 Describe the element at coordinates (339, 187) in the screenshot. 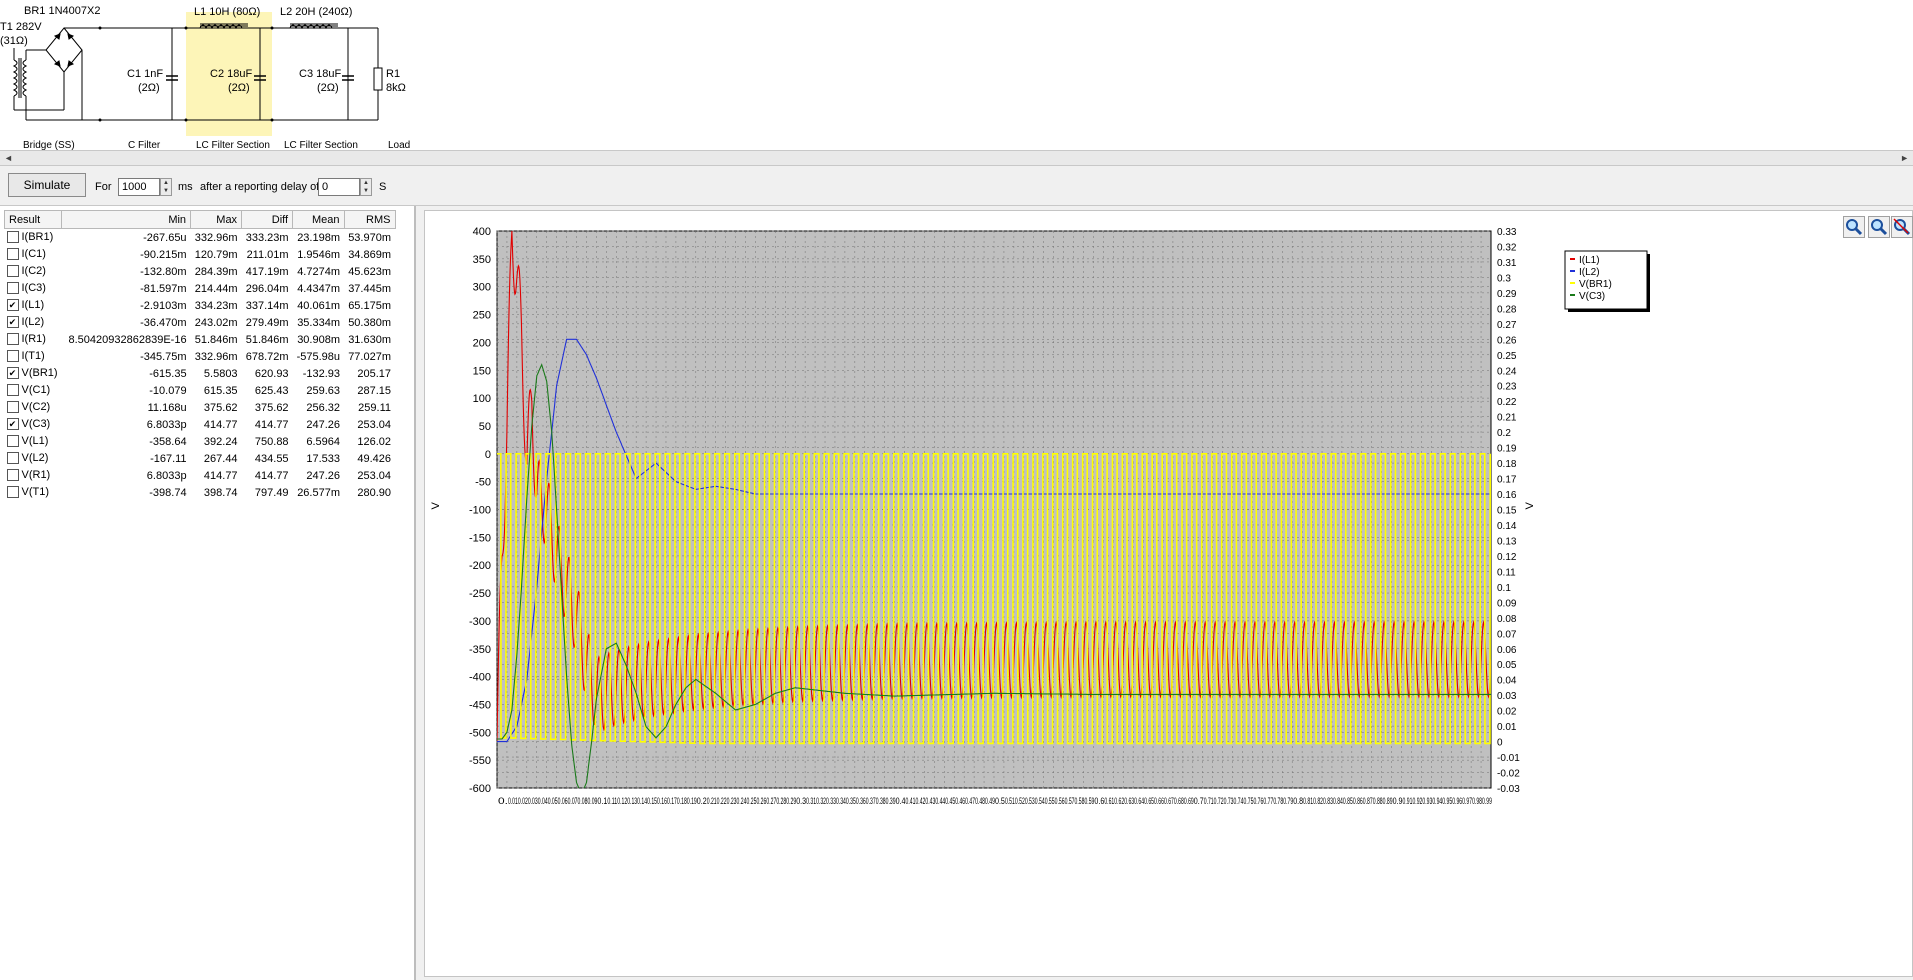

I see `delay-input` at that location.